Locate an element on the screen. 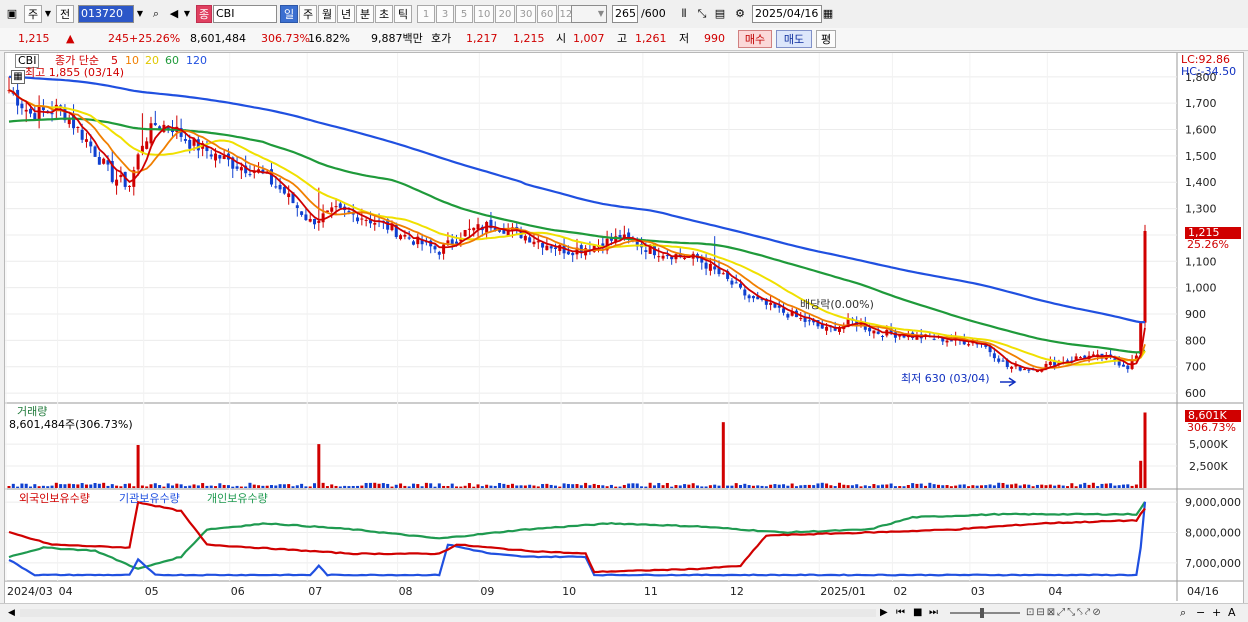  draw-line-icon: ⤡ is located at coordinates (702, 14).